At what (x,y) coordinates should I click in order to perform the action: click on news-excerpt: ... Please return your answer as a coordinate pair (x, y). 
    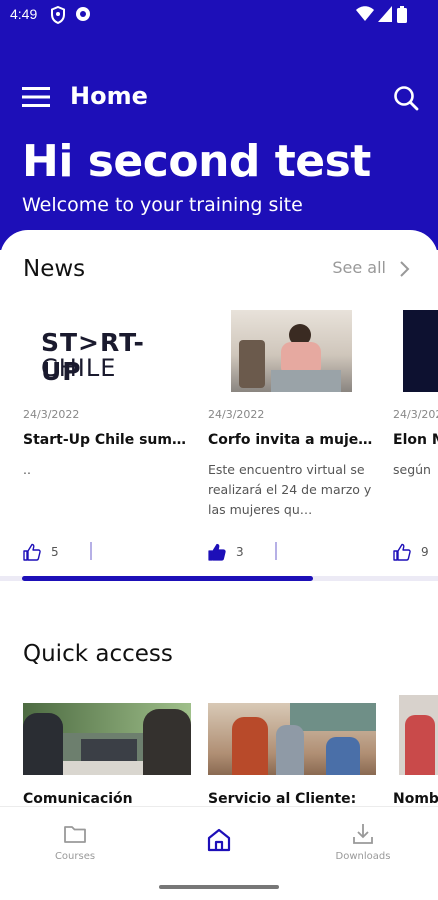
    Looking at the image, I should click on (27, 469).